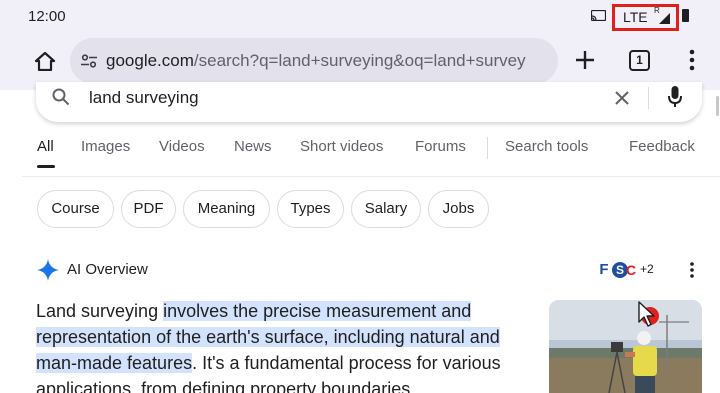 The height and width of the screenshot is (393, 720). I want to click on search-divider, so click(648, 98).